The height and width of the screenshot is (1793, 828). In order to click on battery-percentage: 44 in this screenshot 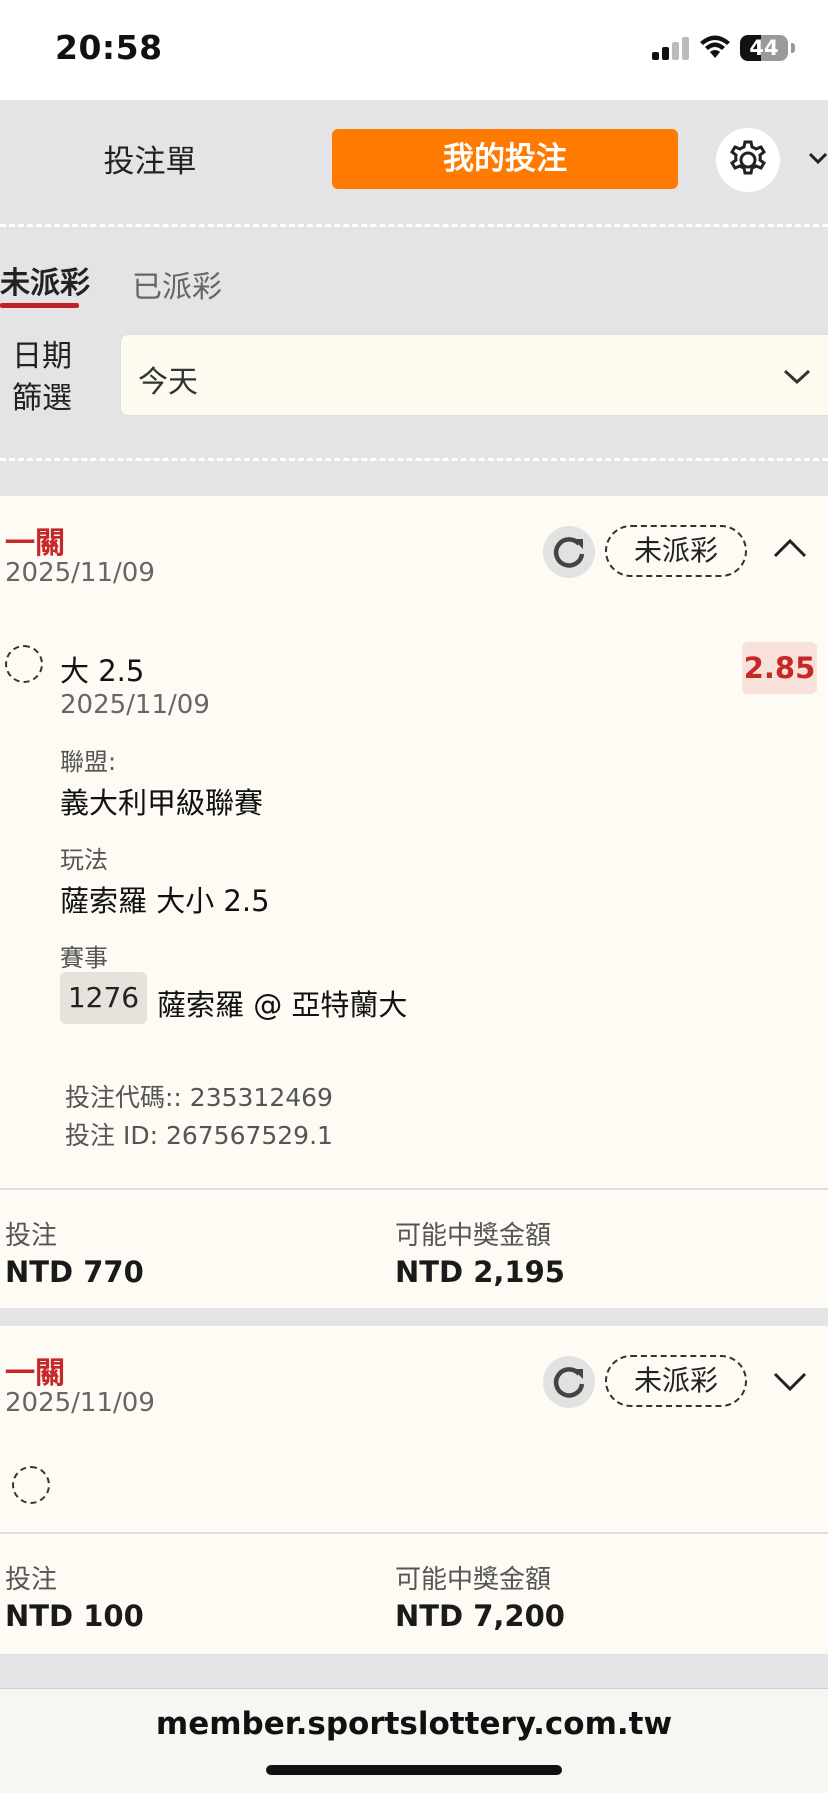, I will do `click(764, 48)`.